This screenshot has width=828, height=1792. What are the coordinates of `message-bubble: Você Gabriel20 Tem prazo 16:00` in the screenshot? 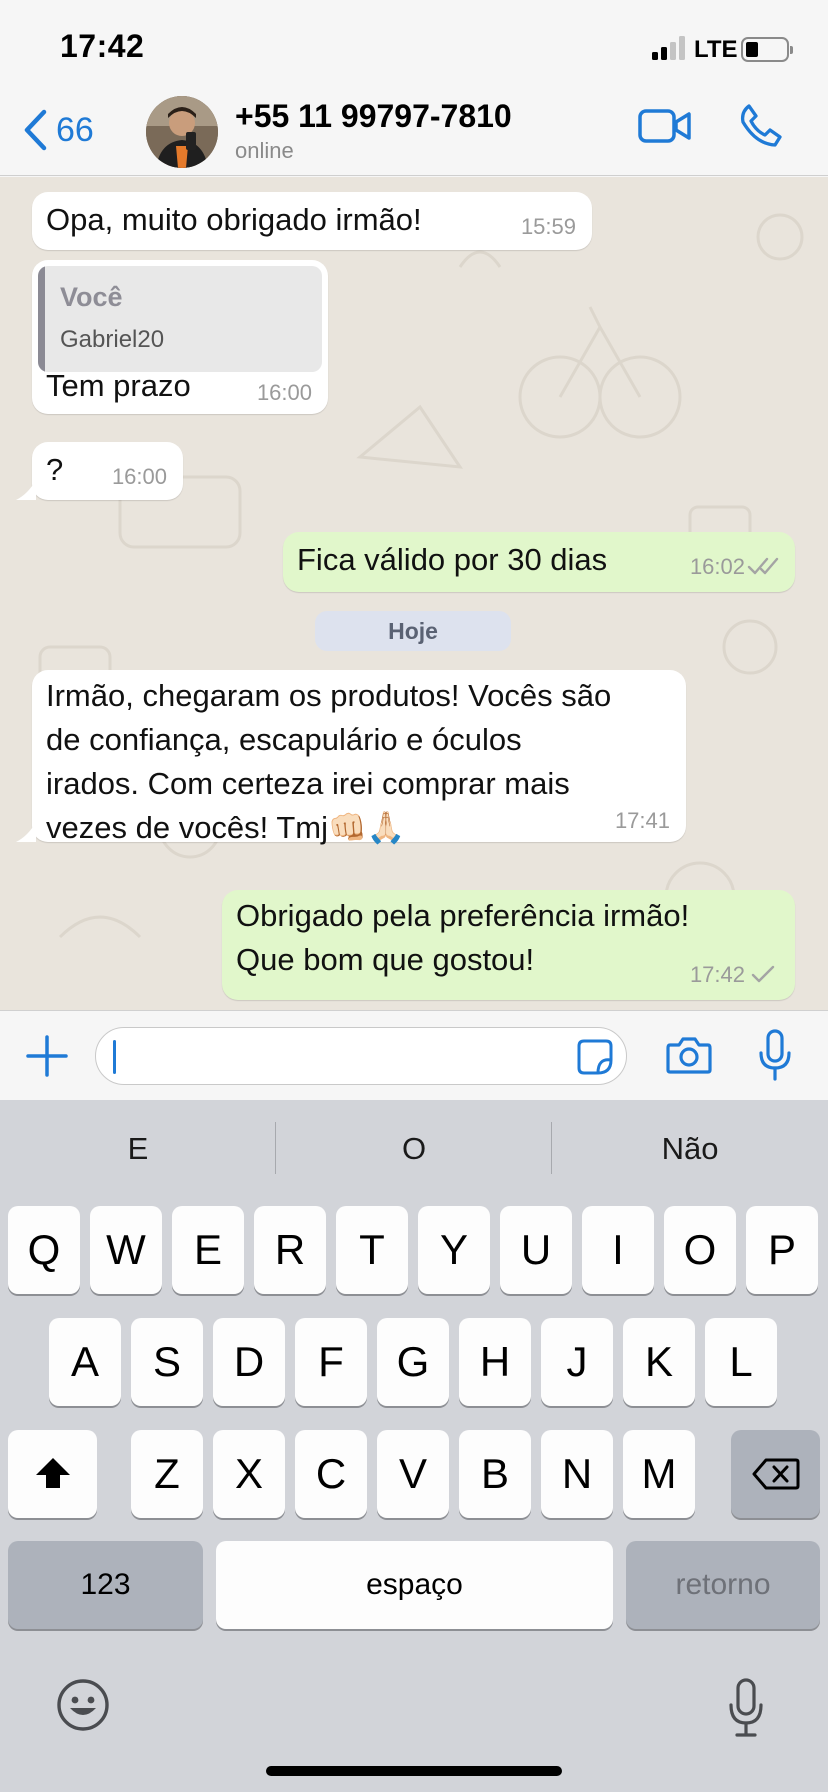 It's located at (180, 337).